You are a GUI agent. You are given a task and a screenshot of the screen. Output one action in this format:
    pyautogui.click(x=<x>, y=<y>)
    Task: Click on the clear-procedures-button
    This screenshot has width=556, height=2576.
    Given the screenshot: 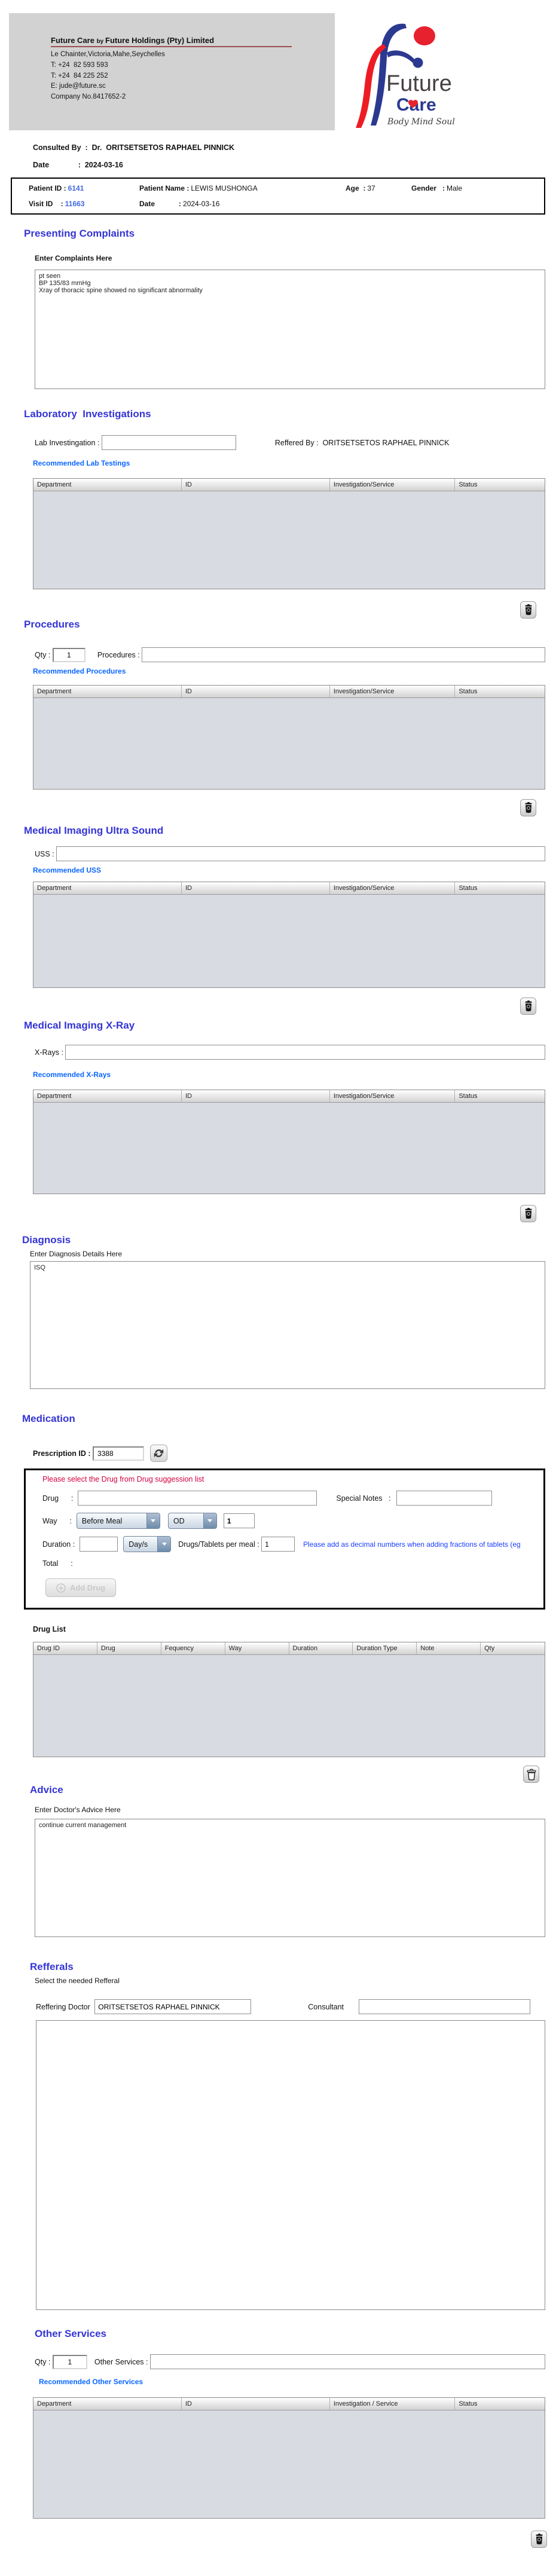 What is the action you would take?
    pyautogui.click(x=528, y=807)
    